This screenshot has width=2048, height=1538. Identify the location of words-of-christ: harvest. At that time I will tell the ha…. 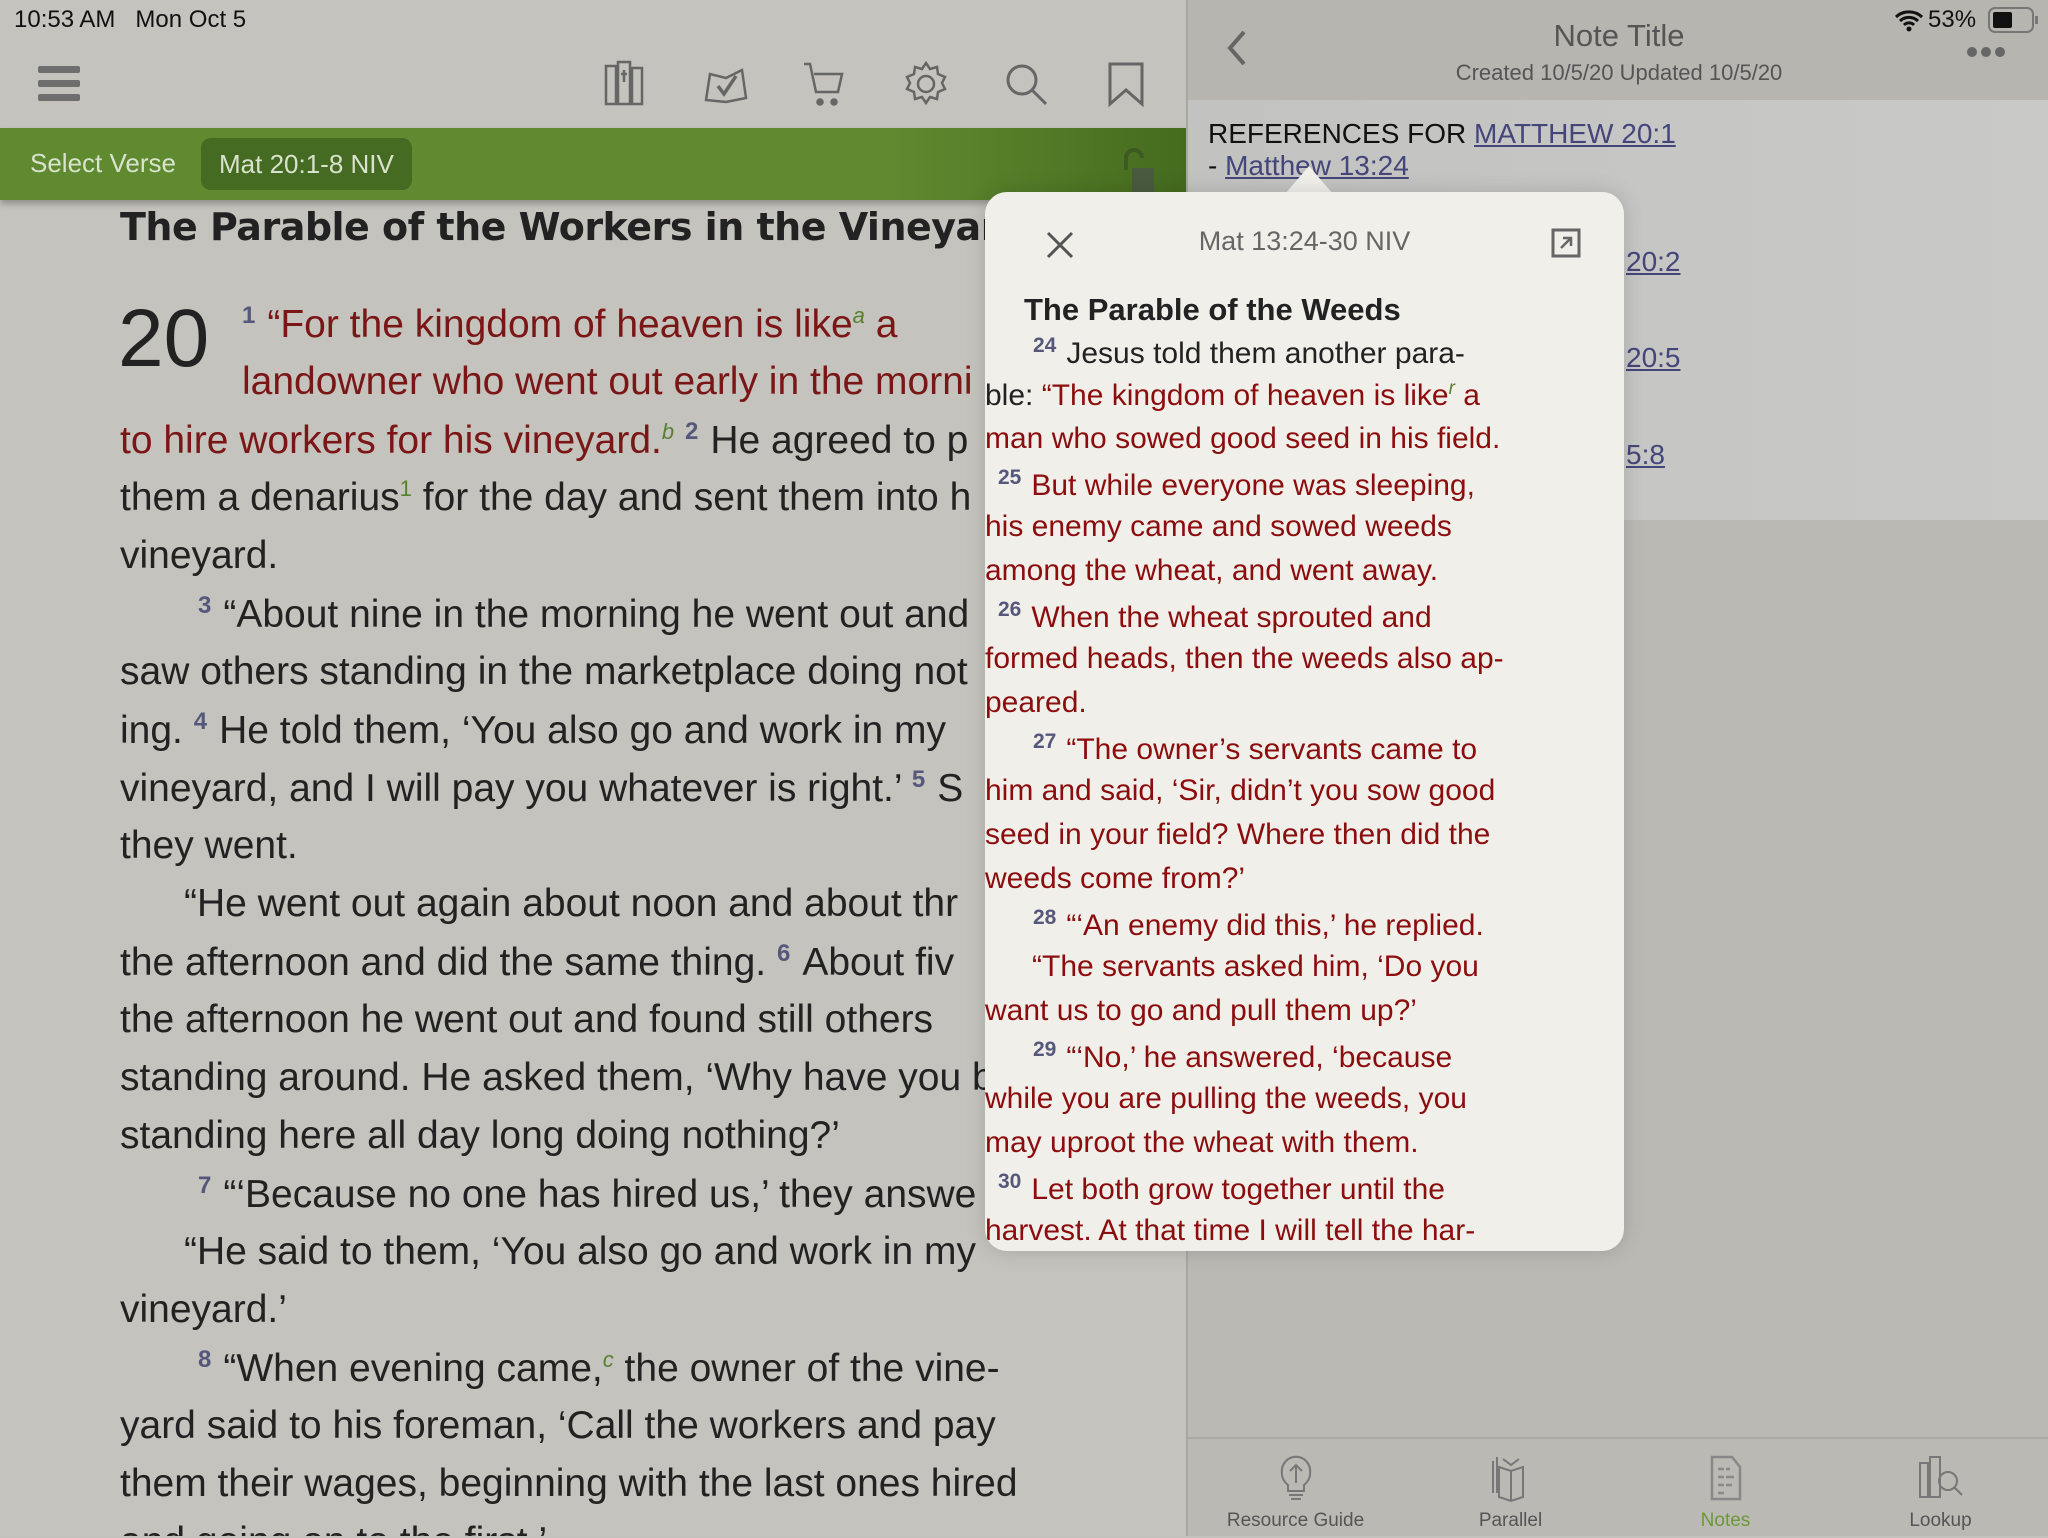
(1230, 1230).